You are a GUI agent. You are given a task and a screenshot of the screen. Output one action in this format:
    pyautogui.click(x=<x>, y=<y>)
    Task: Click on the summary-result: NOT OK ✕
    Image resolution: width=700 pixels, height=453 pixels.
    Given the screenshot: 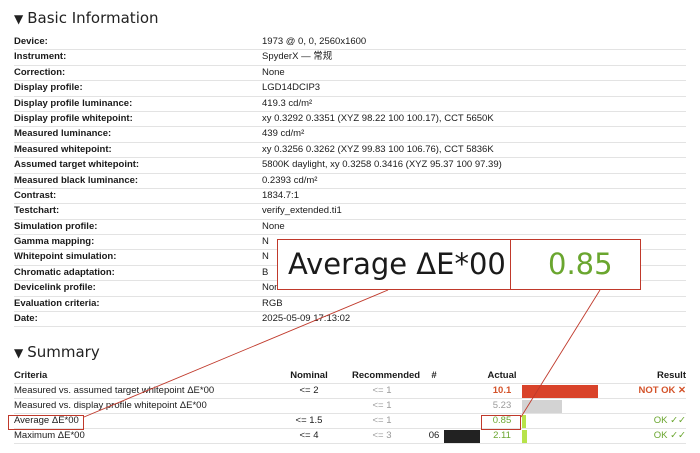 What is the action you would take?
    pyautogui.click(x=662, y=390)
    